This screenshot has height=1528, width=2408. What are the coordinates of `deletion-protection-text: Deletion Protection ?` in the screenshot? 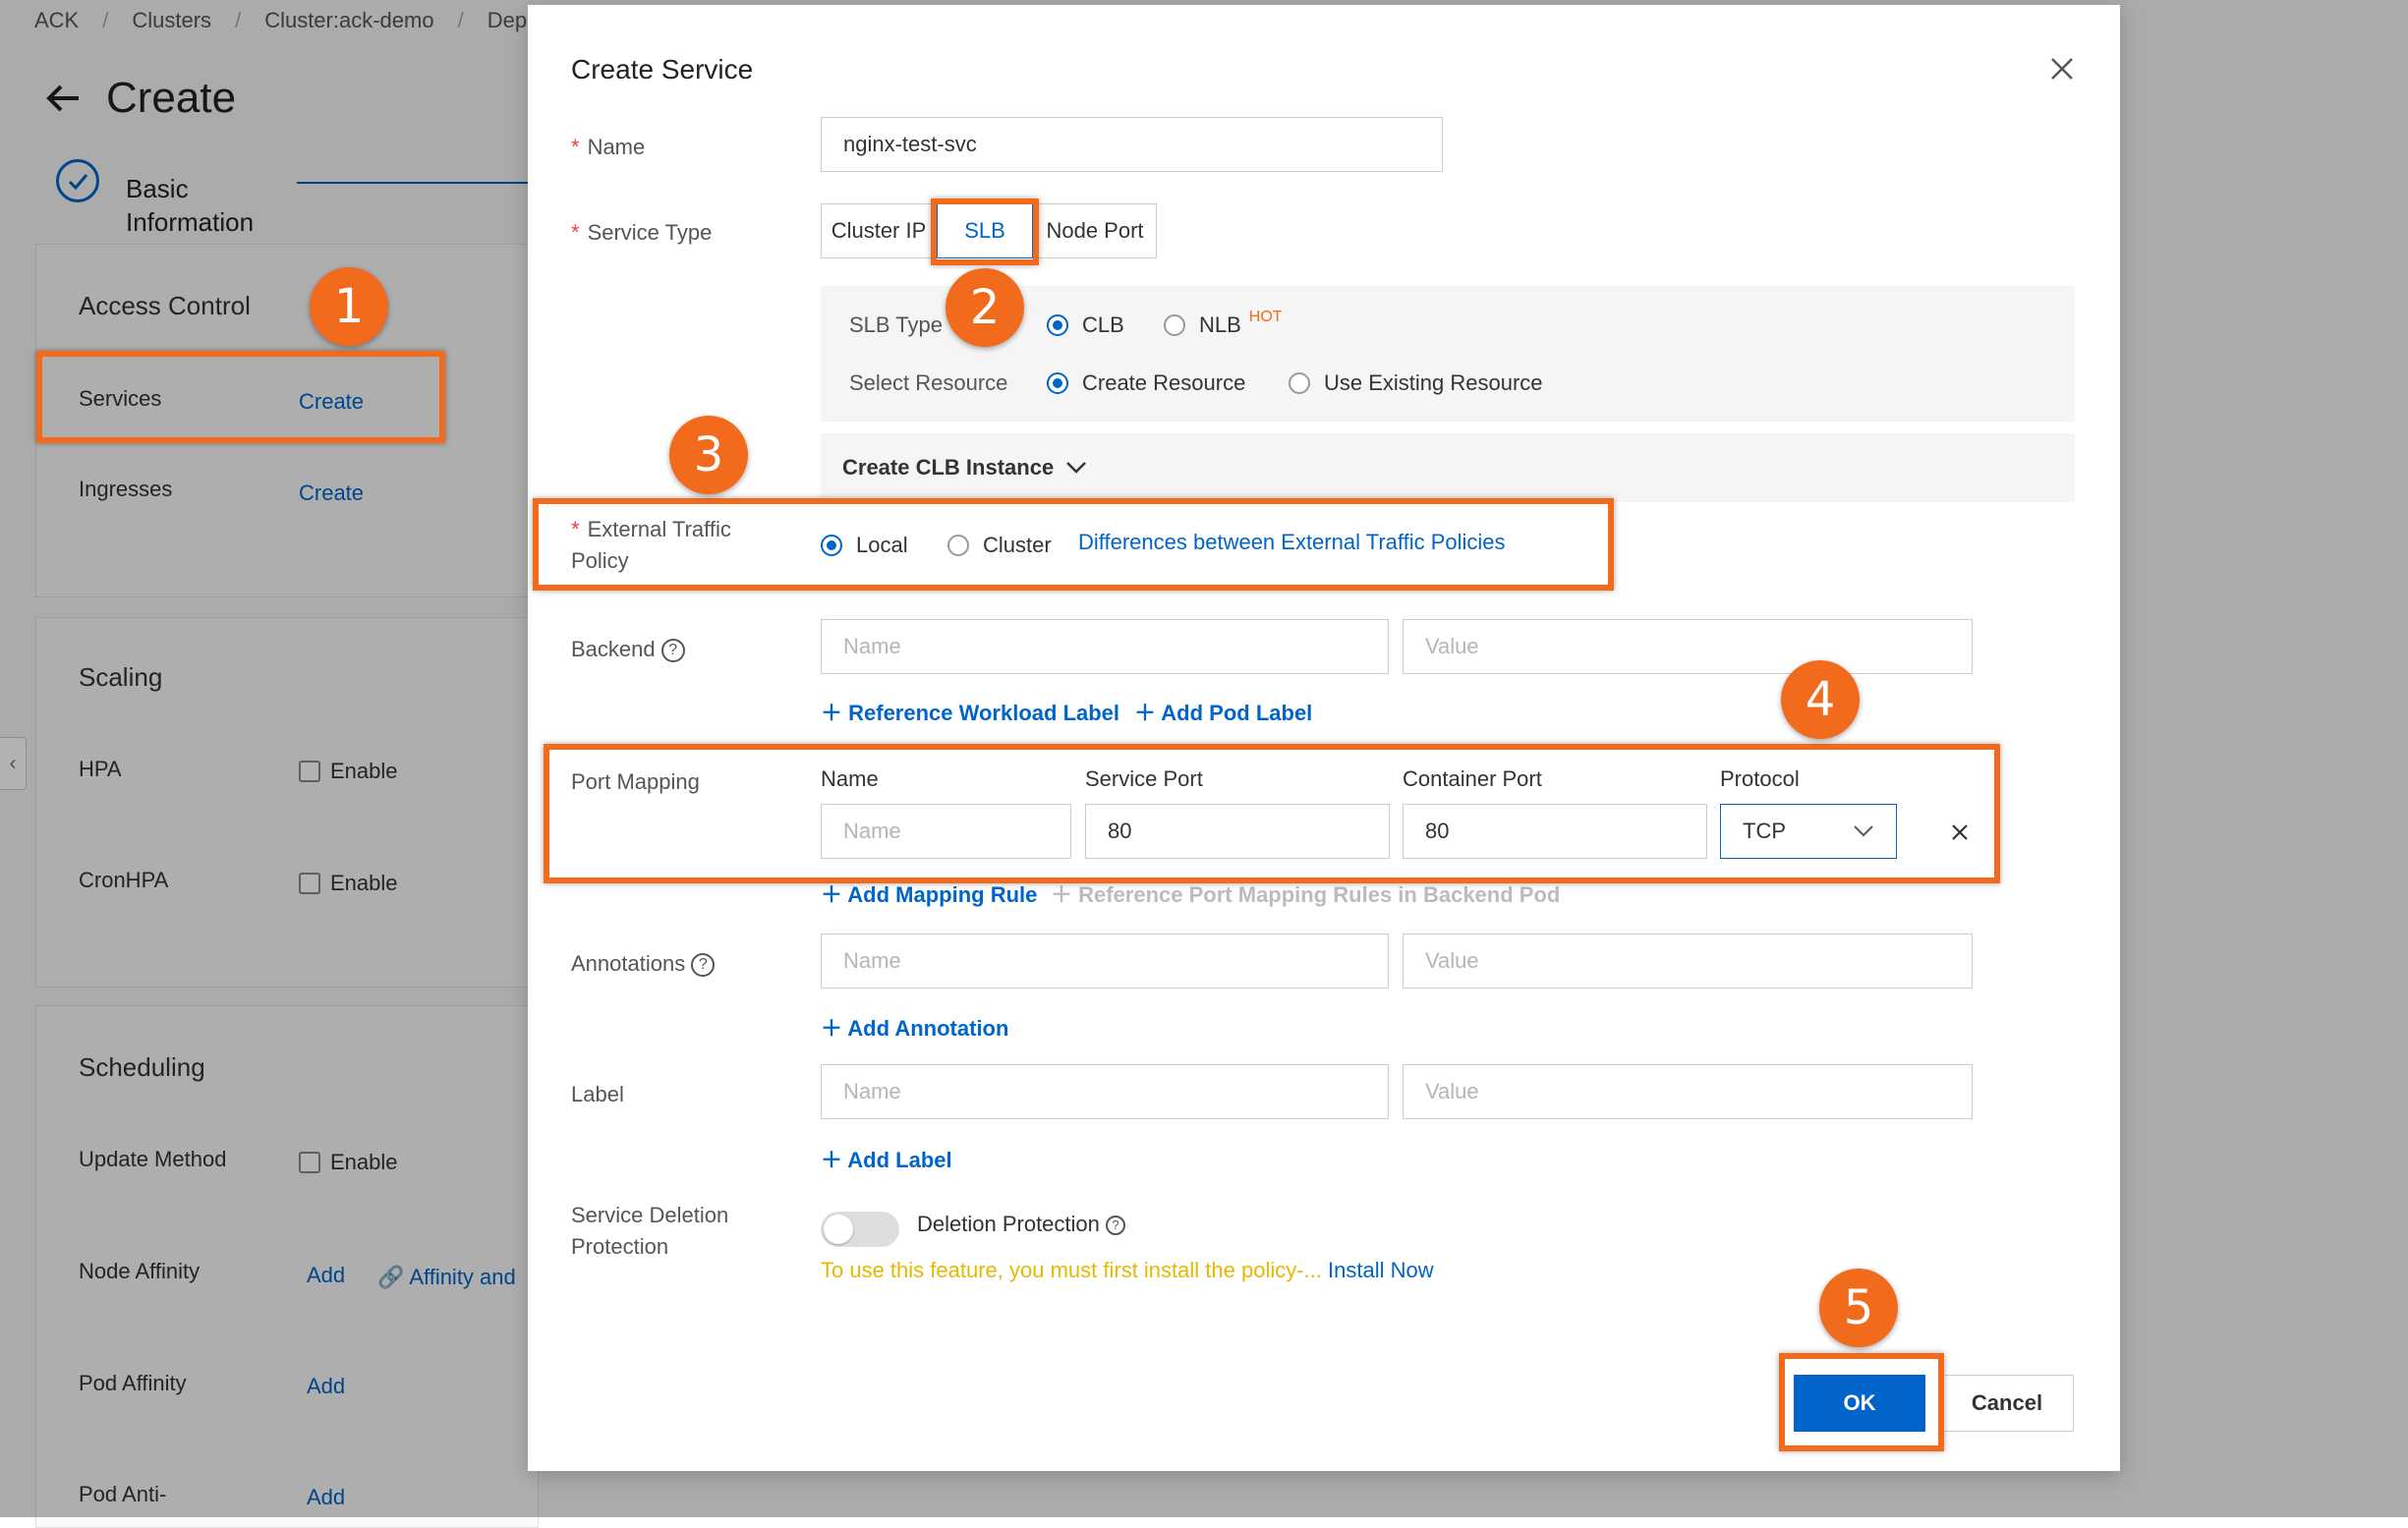 It's located at (1022, 1225).